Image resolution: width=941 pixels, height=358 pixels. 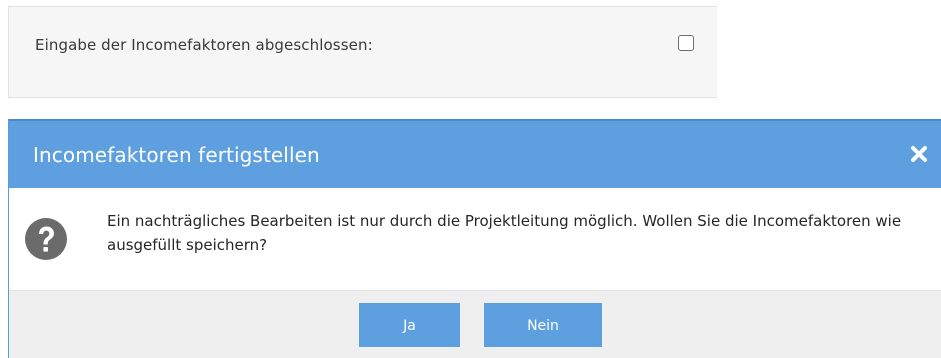 What do you see at coordinates (176, 155) in the screenshot?
I see `dialog-title: Incomefaktoren fertigstellen` at bounding box center [176, 155].